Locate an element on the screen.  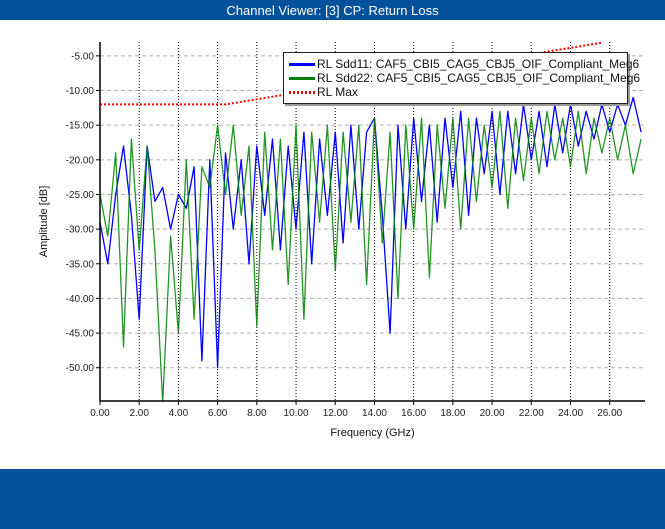
x-tick-label: 12.00 is located at coordinates (335, 413).